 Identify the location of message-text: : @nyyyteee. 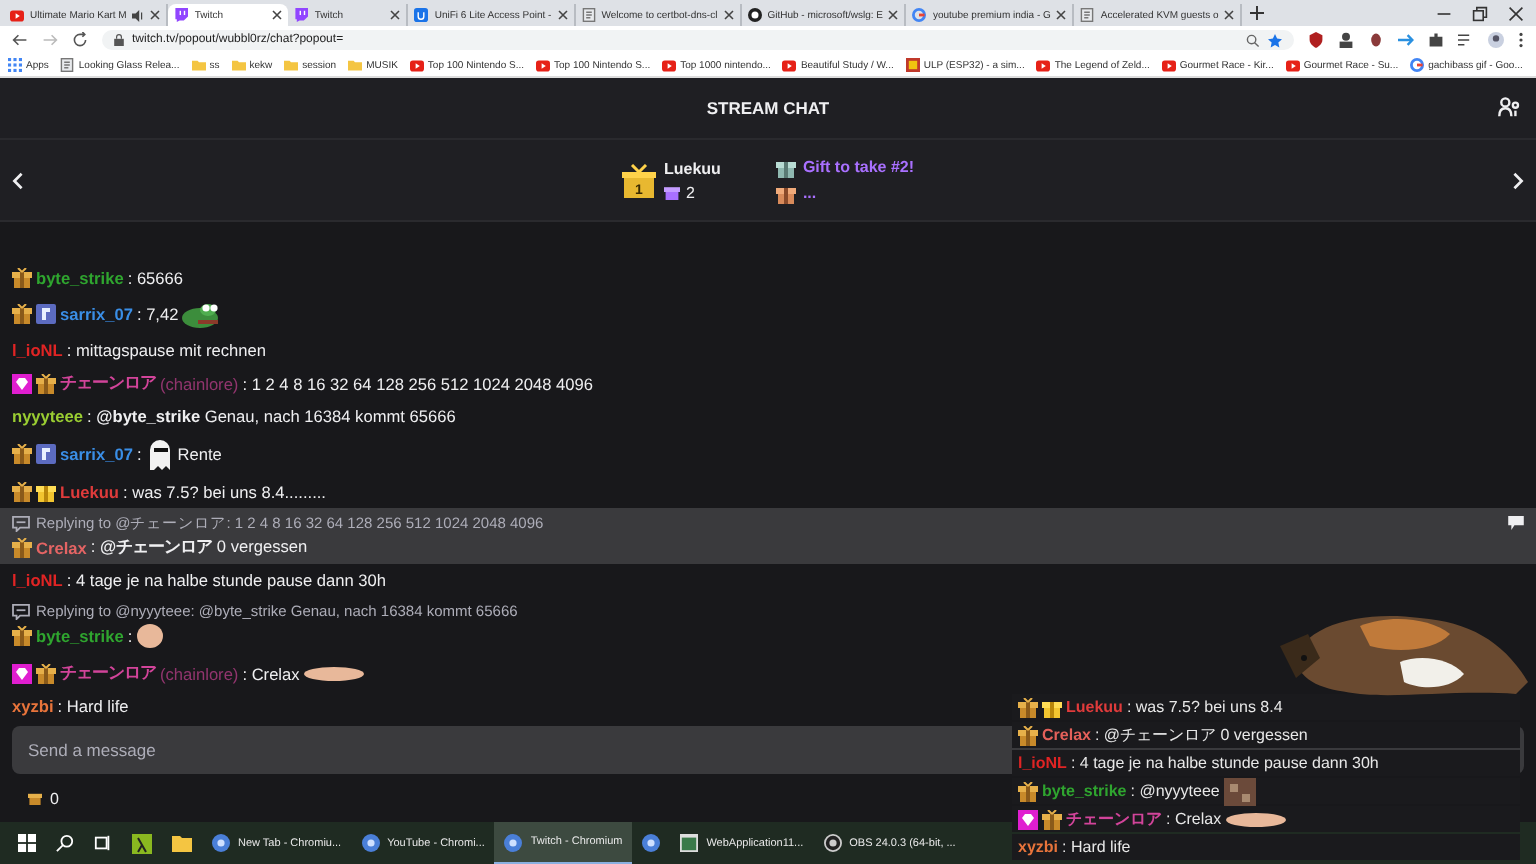
(1175, 791).